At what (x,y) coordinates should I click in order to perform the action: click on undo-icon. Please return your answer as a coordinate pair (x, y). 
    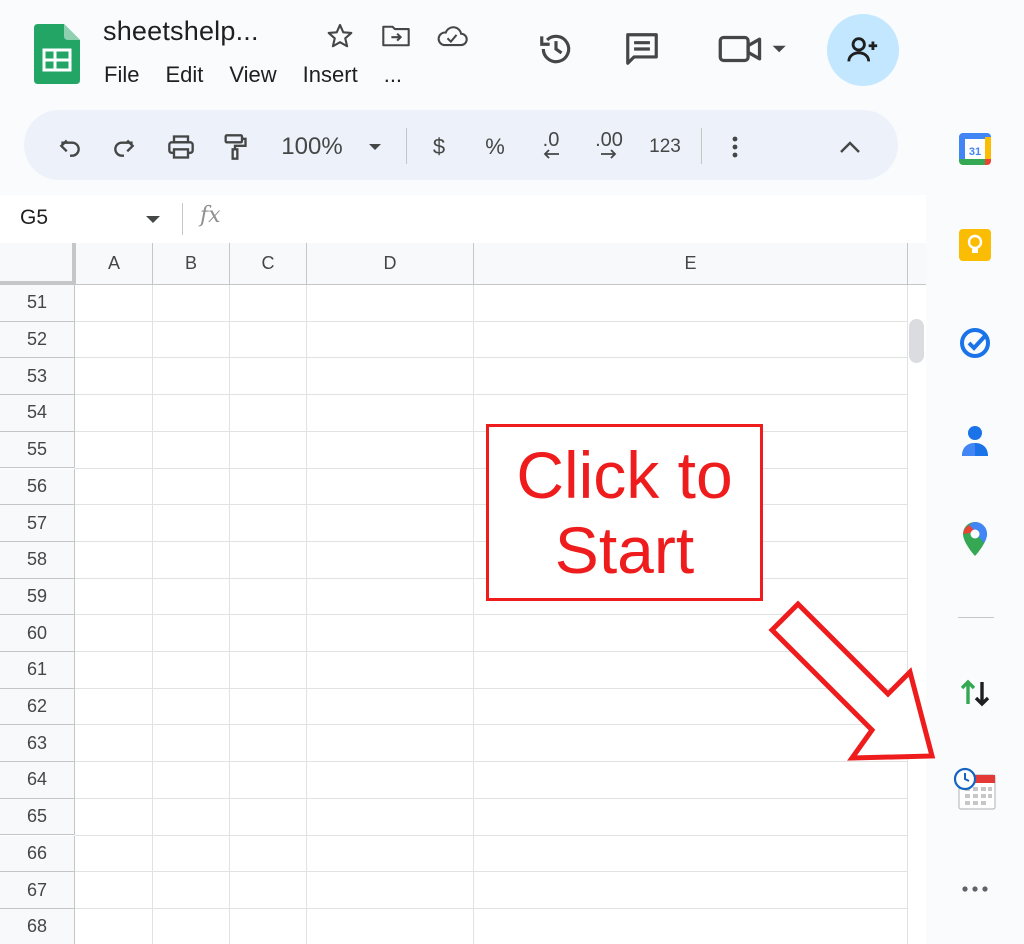
    Looking at the image, I should click on (70, 147).